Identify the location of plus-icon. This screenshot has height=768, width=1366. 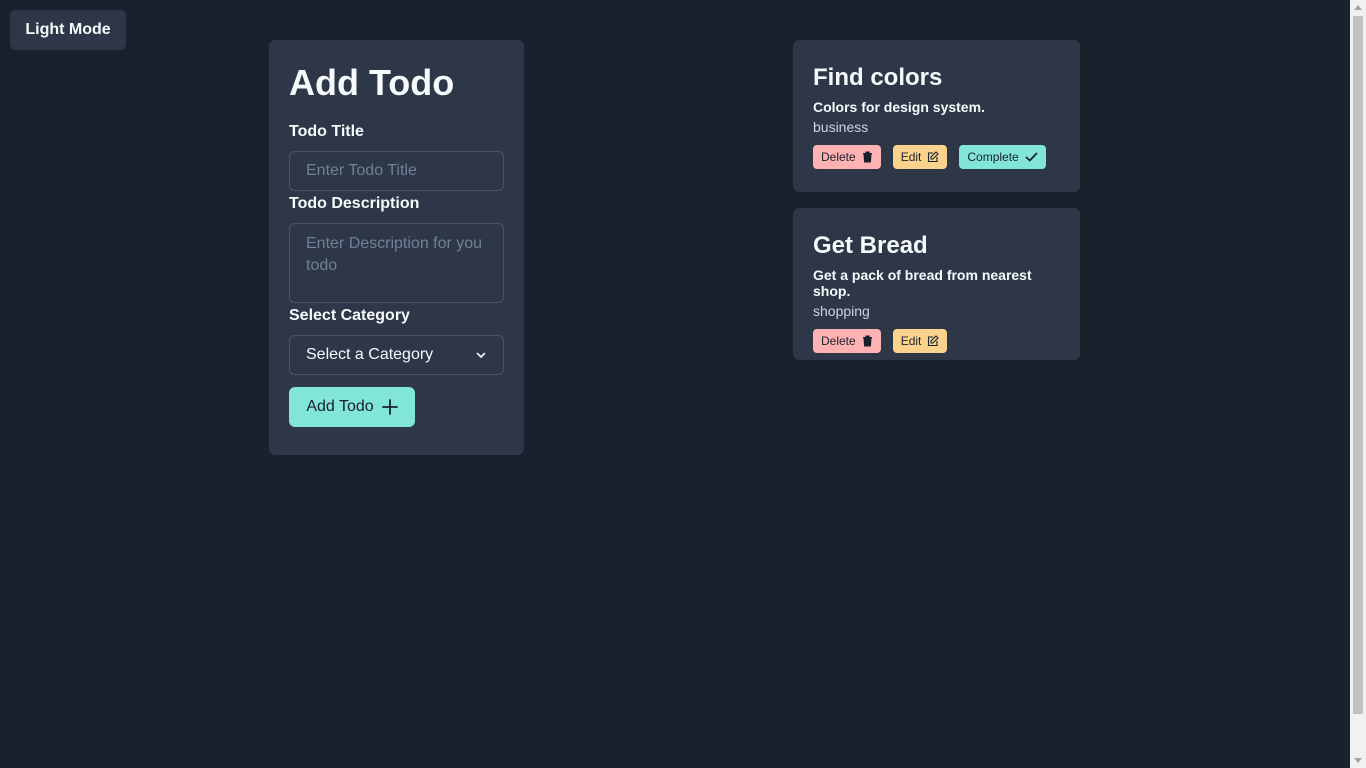
(389, 407).